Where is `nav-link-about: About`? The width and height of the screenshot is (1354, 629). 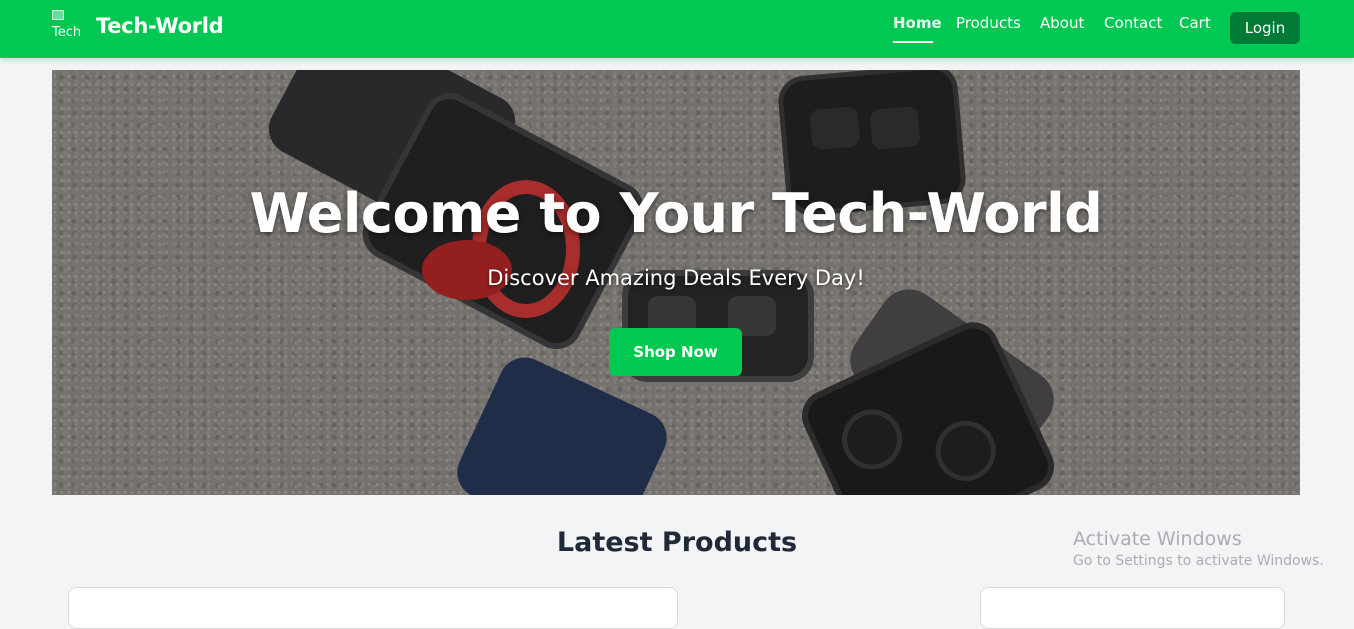
nav-link-about: About is located at coordinates (1062, 23).